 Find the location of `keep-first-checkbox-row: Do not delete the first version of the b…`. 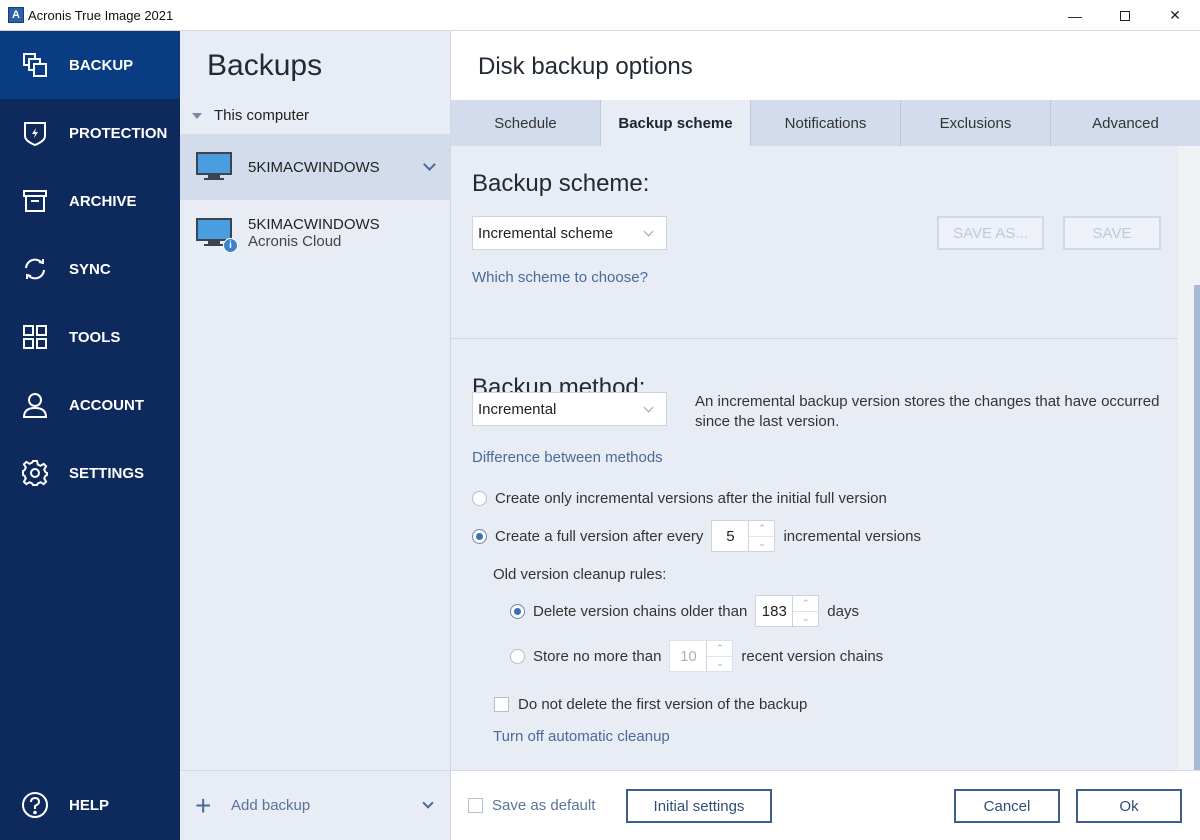

keep-first-checkbox-row: Do not delete the first version of the b… is located at coordinates (650, 704).